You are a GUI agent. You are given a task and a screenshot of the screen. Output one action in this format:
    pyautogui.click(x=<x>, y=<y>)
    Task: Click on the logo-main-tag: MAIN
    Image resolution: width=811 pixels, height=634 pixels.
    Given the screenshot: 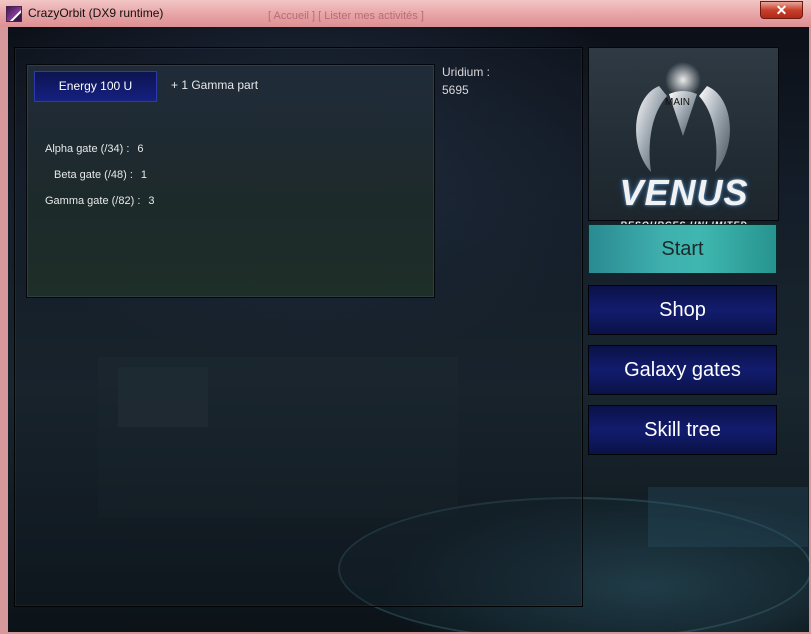 What is the action you would take?
    pyautogui.click(x=677, y=102)
    